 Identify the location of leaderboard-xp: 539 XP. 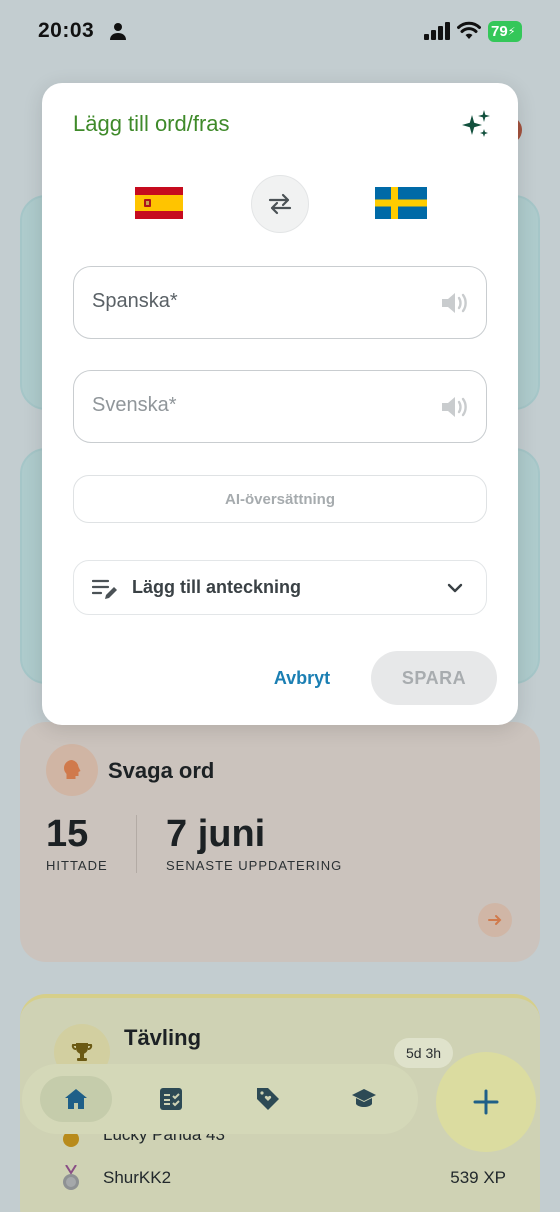
(478, 1177).